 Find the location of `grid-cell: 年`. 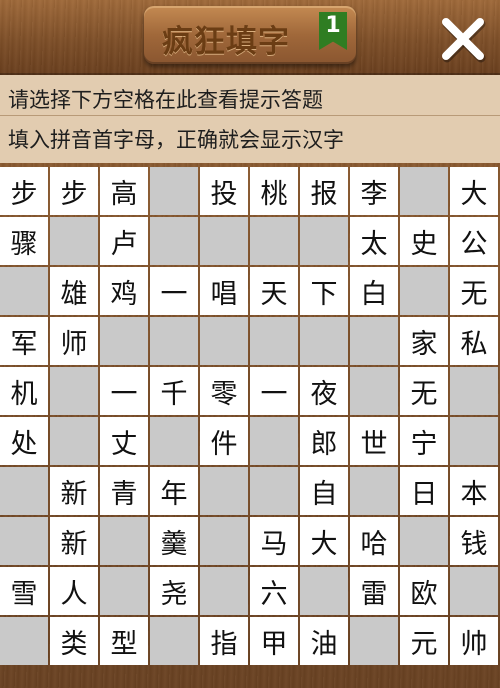

grid-cell: 年 is located at coordinates (174, 491).